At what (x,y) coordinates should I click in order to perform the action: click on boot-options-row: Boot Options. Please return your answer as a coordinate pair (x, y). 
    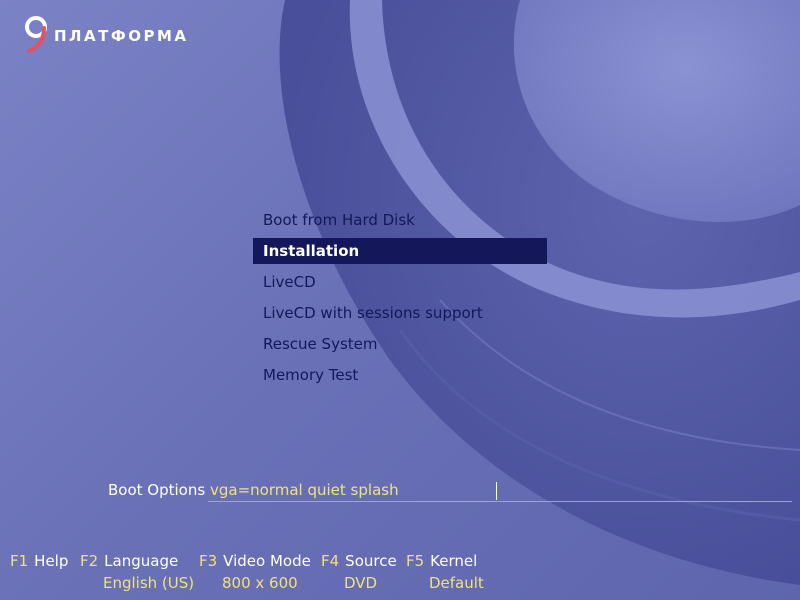
    Looking at the image, I should click on (450, 491).